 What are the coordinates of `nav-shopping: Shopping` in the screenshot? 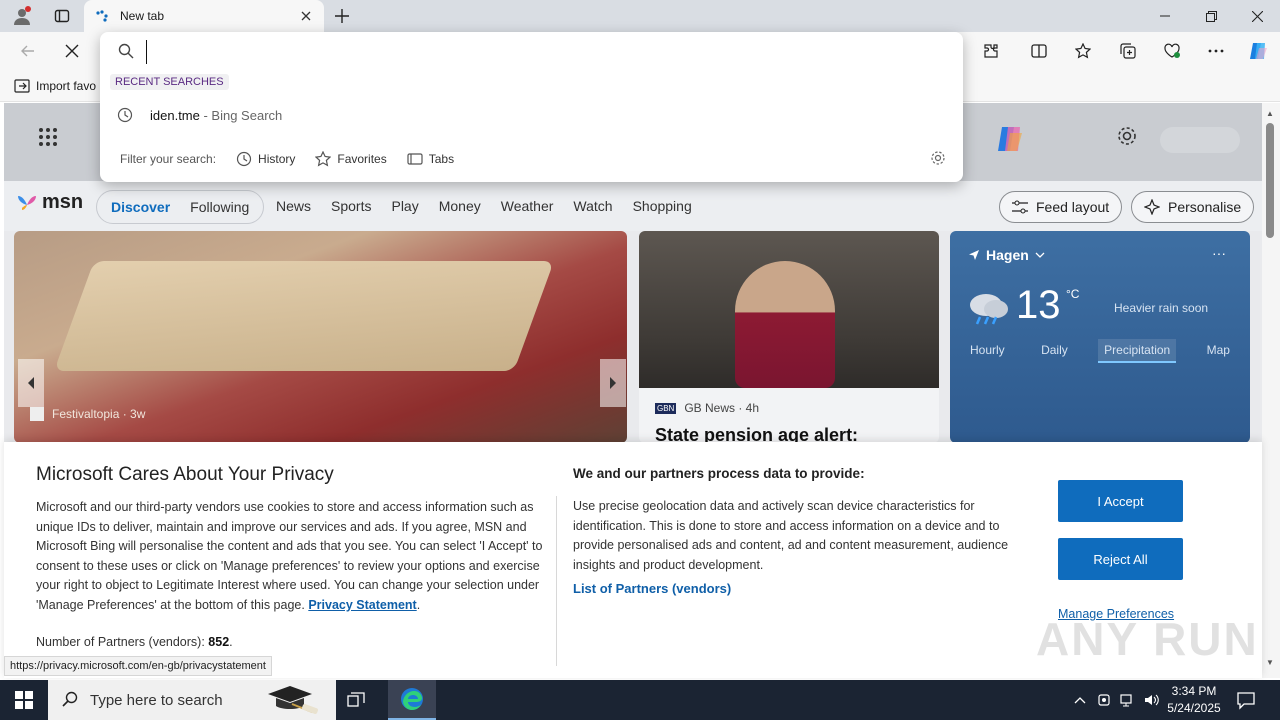 It's located at (662, 206).